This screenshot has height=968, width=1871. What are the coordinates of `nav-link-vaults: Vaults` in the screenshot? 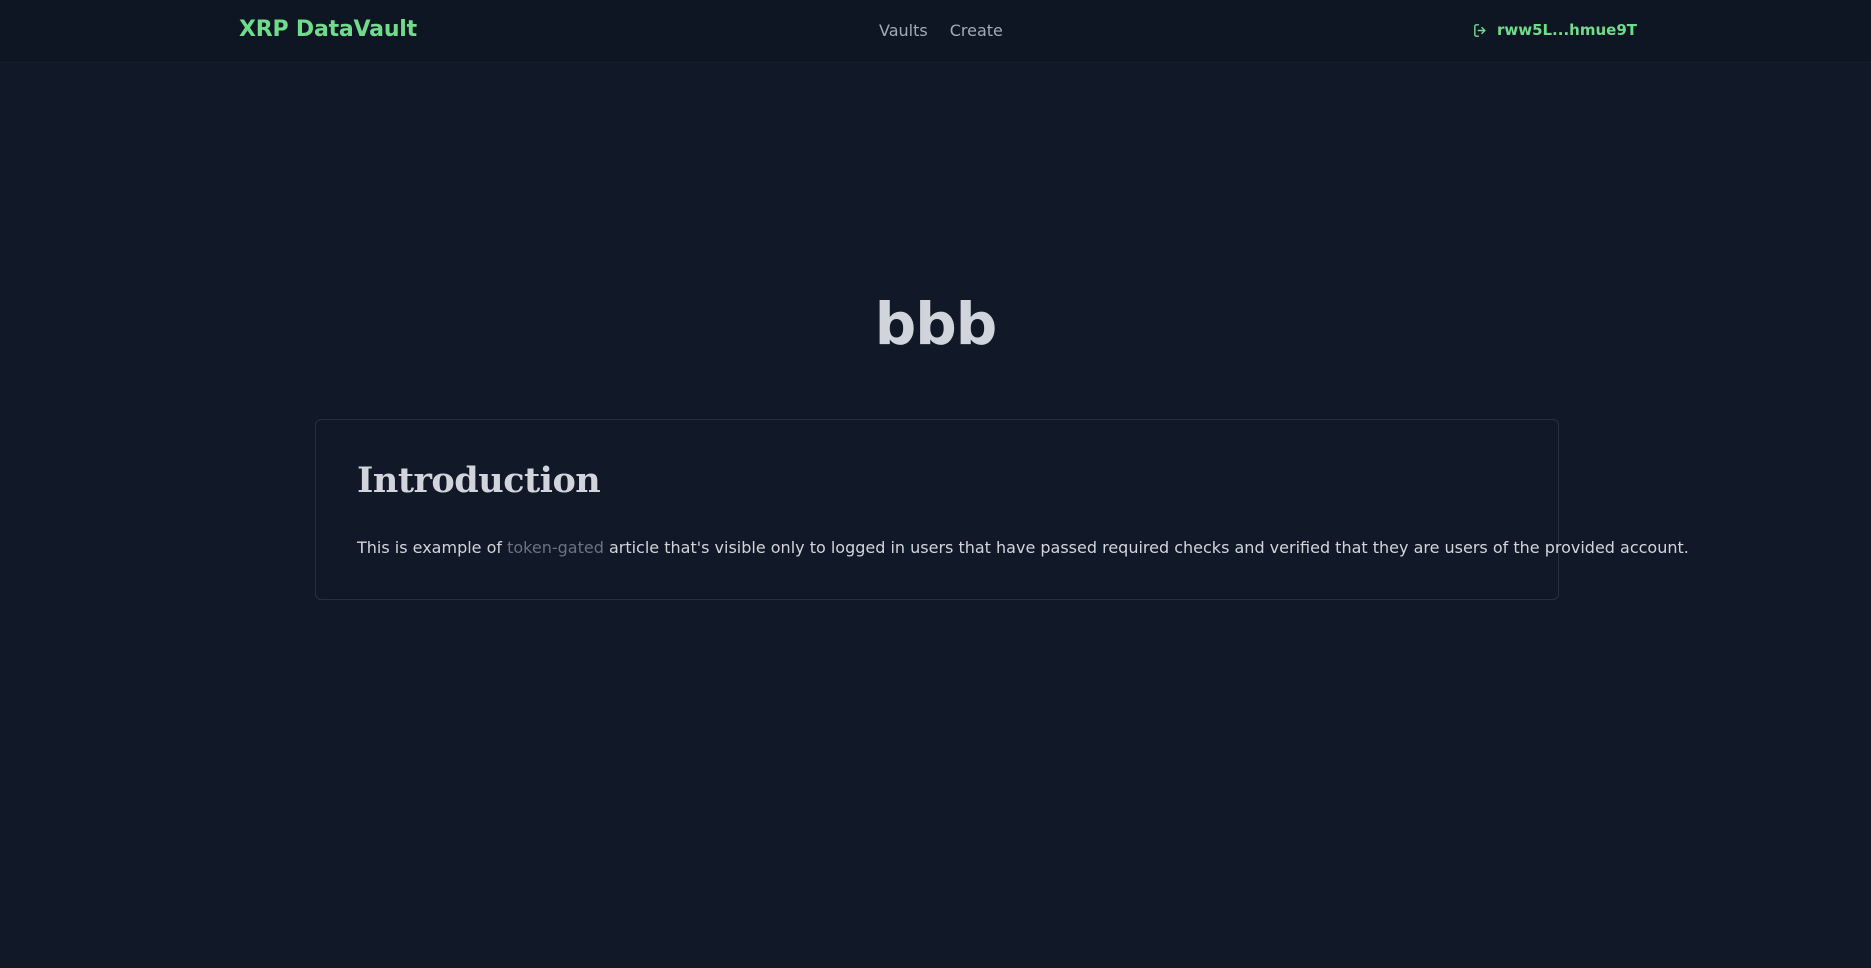 It's located at (903, 30).